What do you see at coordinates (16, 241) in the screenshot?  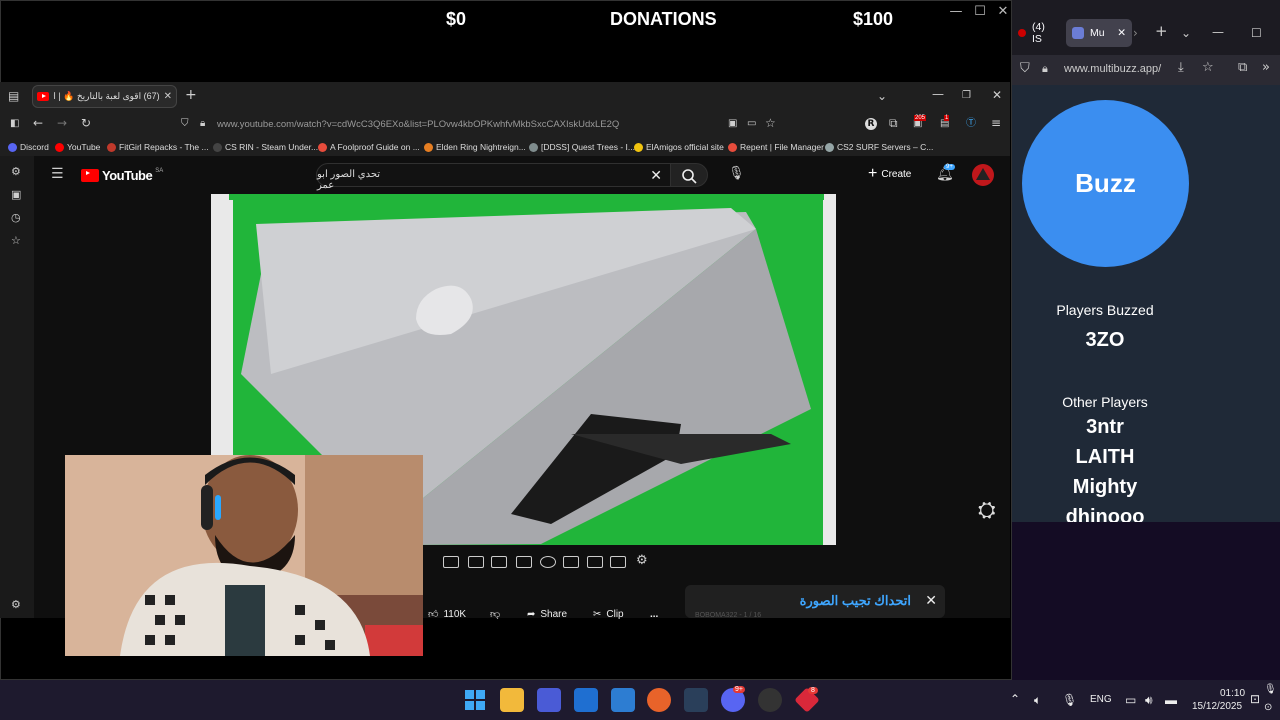 I see `bookmarks-icon: ☆` at bounding box center [16, 241].